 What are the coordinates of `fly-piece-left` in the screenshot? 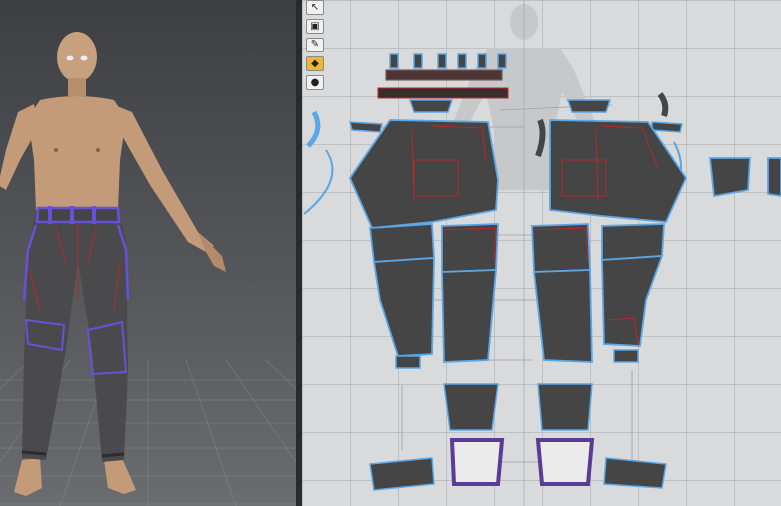 It's located at (431, 106).